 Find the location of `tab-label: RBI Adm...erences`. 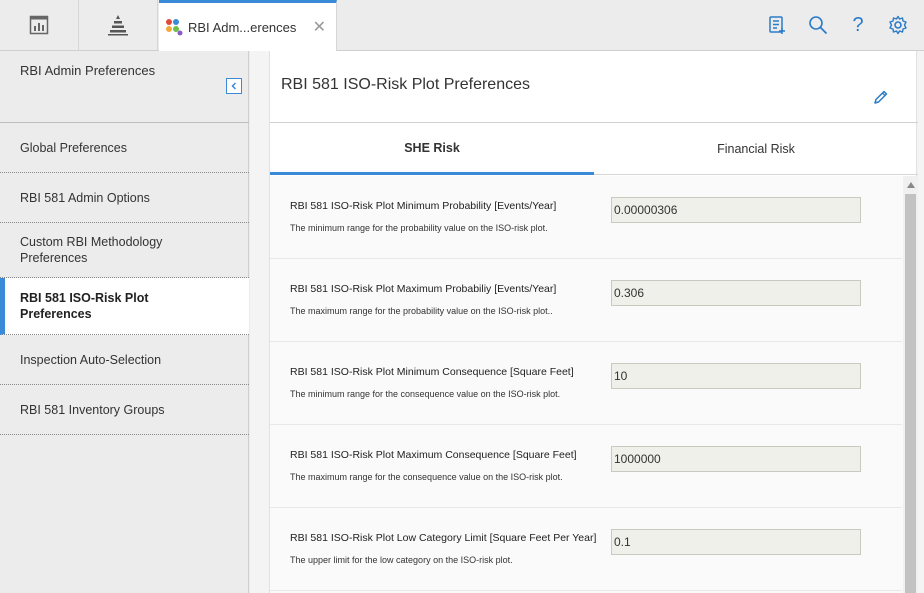

tab-label: RBI Adm...erences is located at coordinates (242, 27).